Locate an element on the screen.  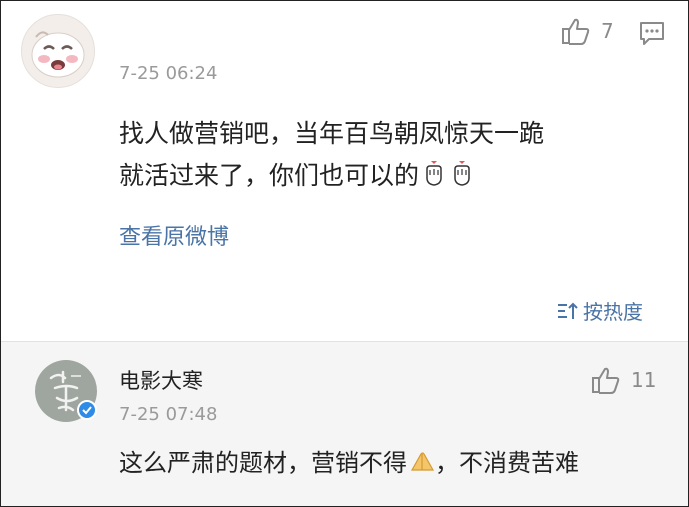
comment-time: 7-25 06:24 is located at coordinates (168, 73).